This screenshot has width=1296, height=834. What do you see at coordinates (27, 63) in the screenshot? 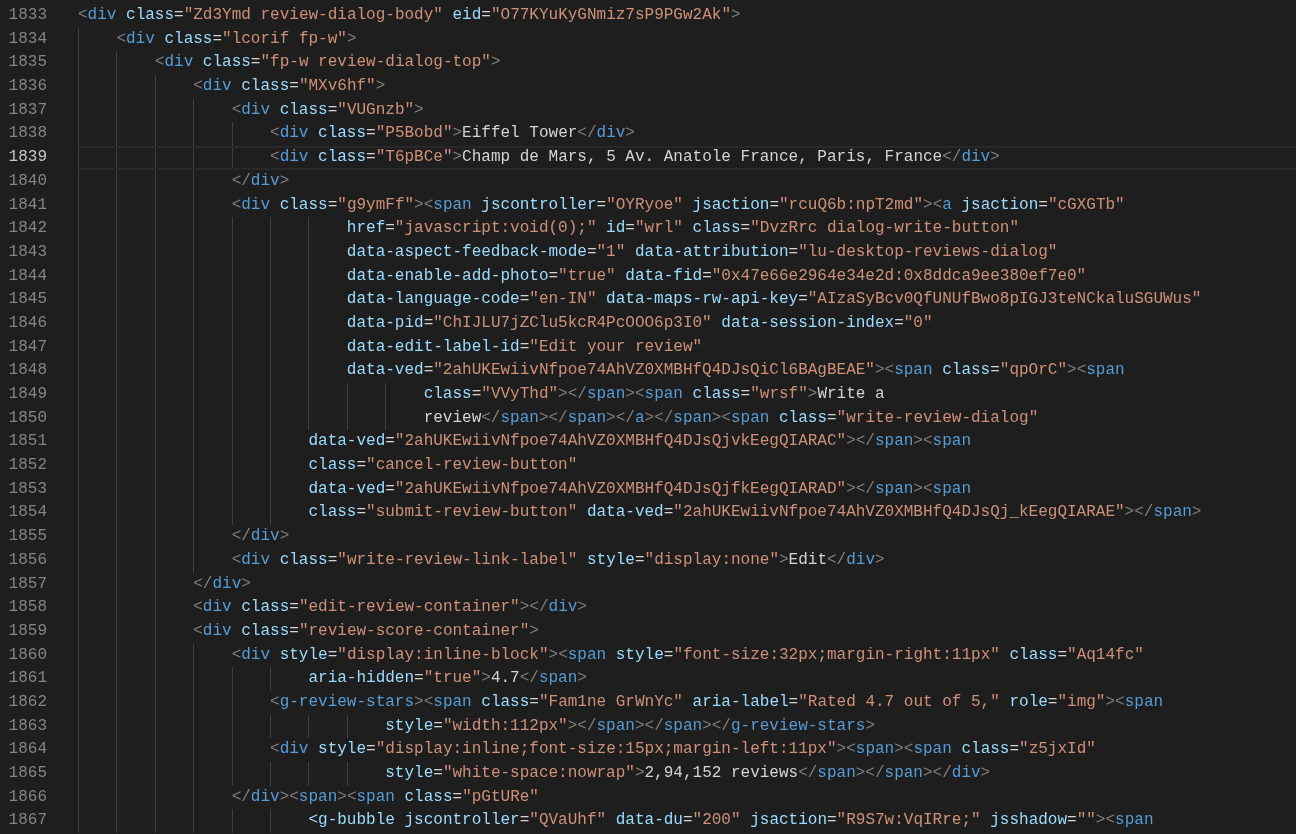
I see `line-number: 1835` at bounding box center [27, 63].